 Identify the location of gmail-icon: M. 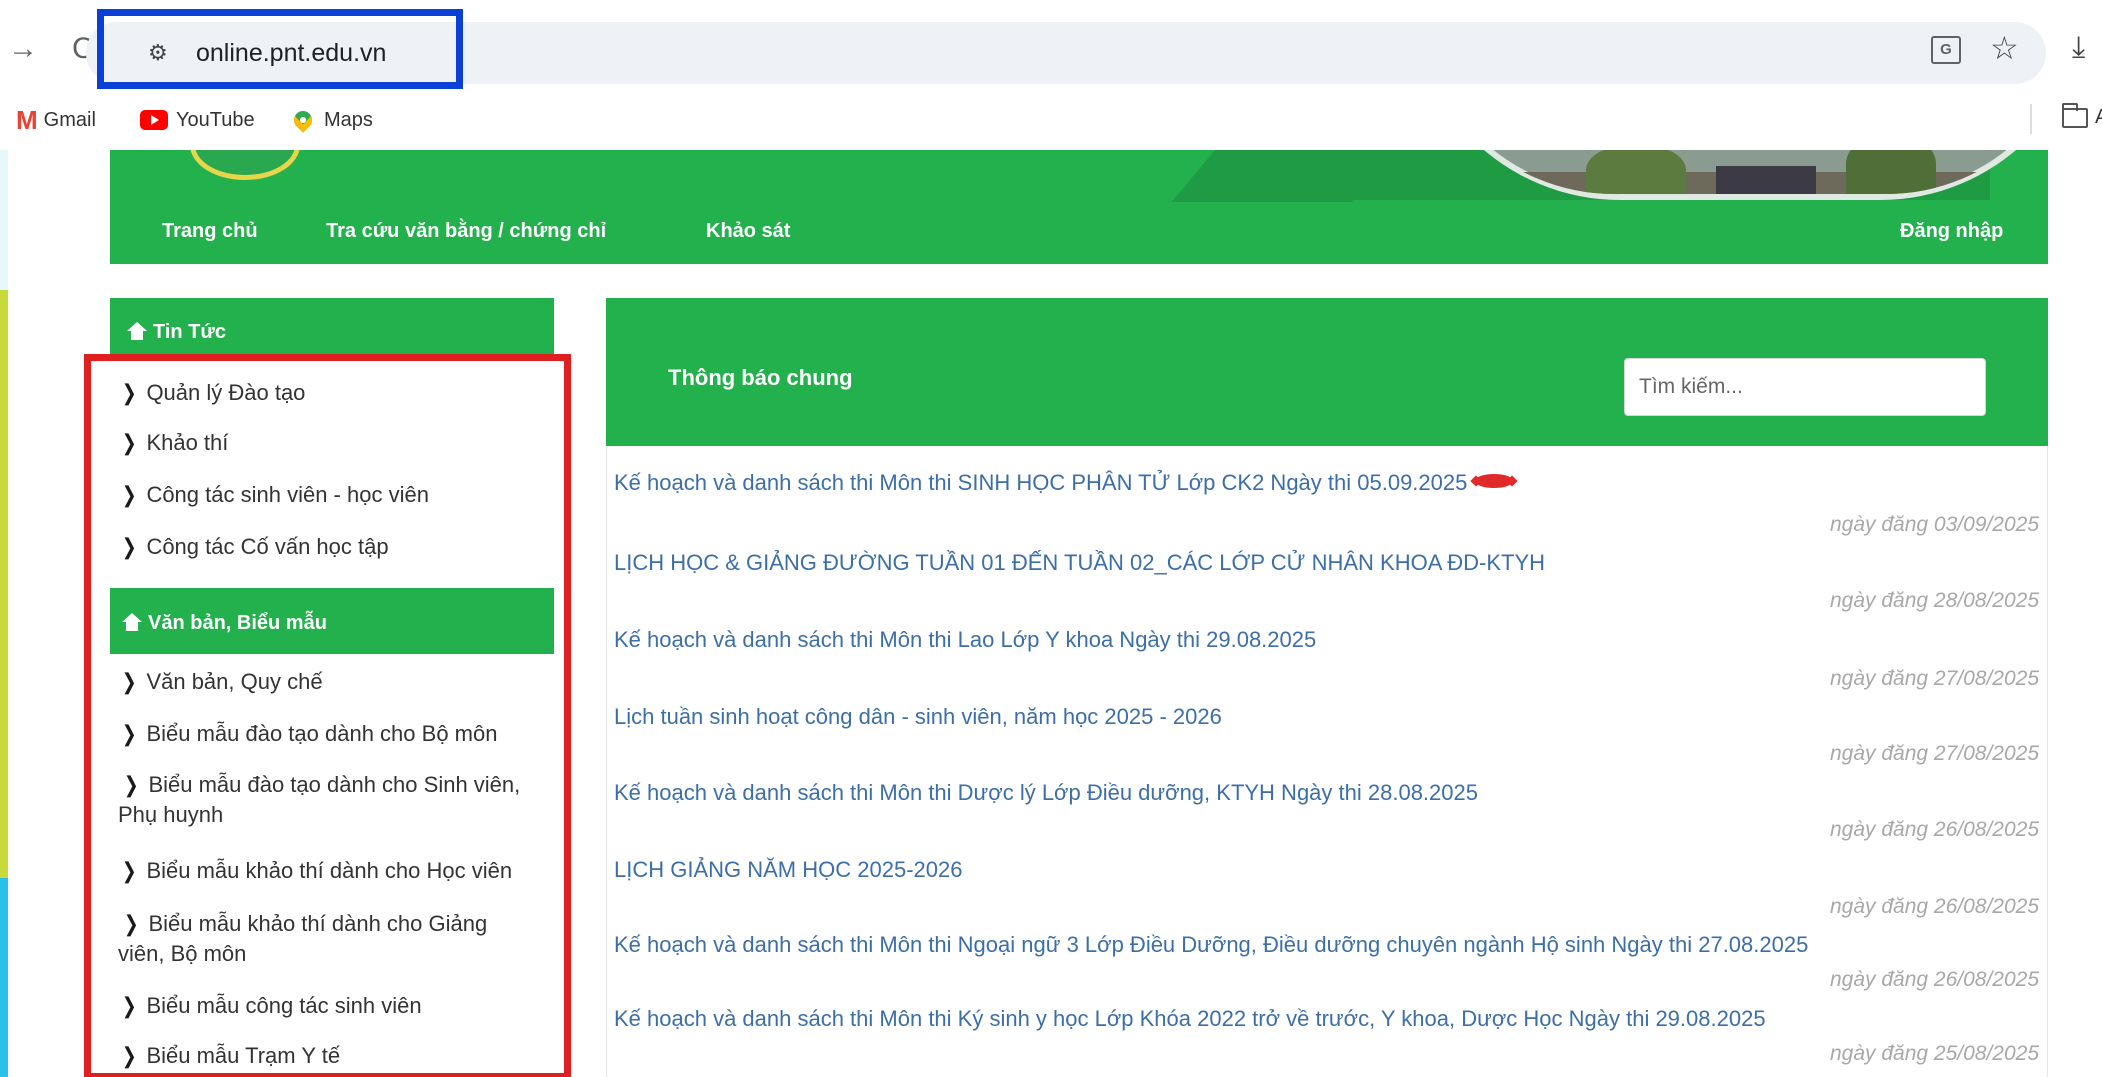
(27, 120).